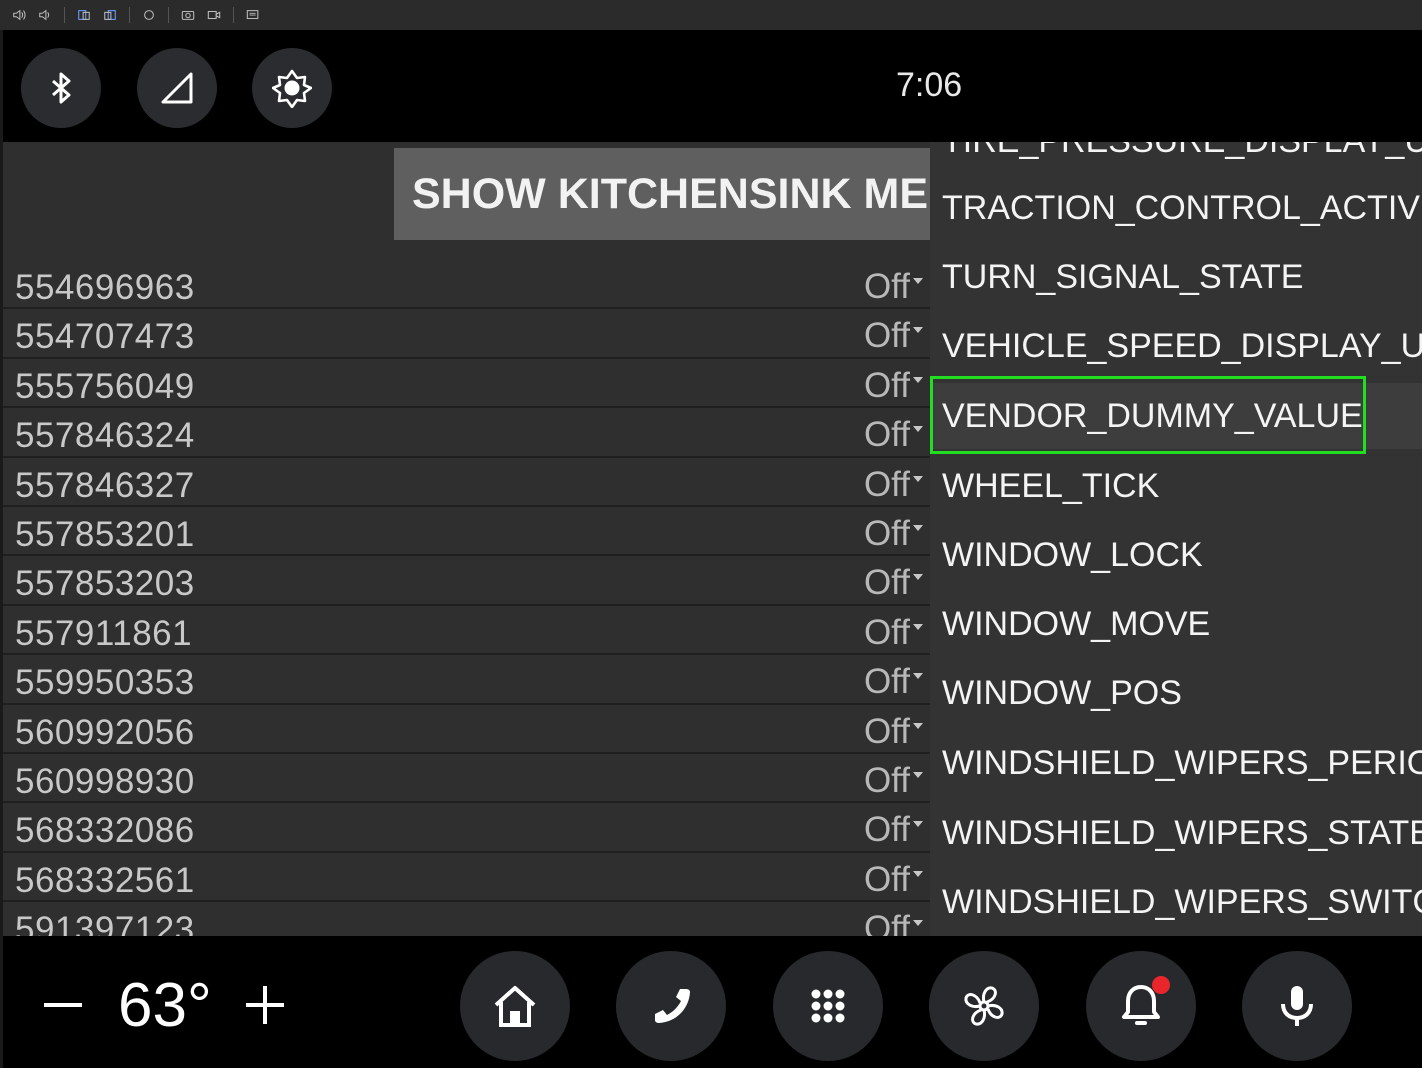  I want to click on mic-icon, so click(1297, 1006).